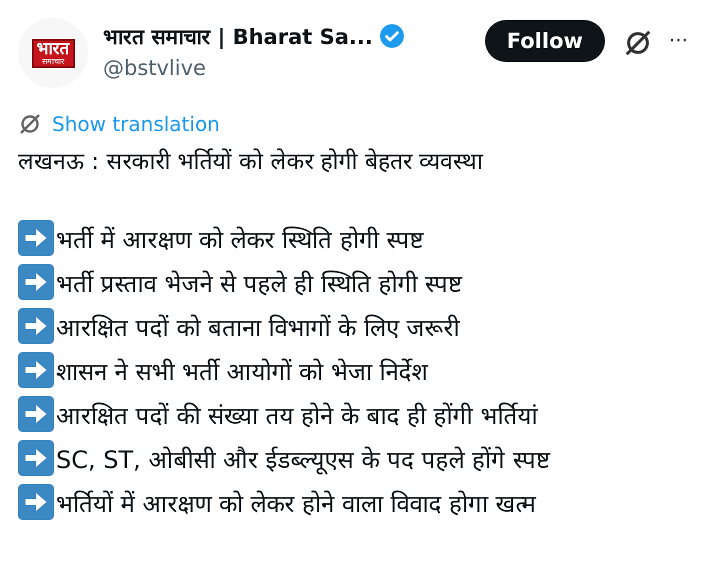  I want to click on more-button: ···, so click(678, 40).